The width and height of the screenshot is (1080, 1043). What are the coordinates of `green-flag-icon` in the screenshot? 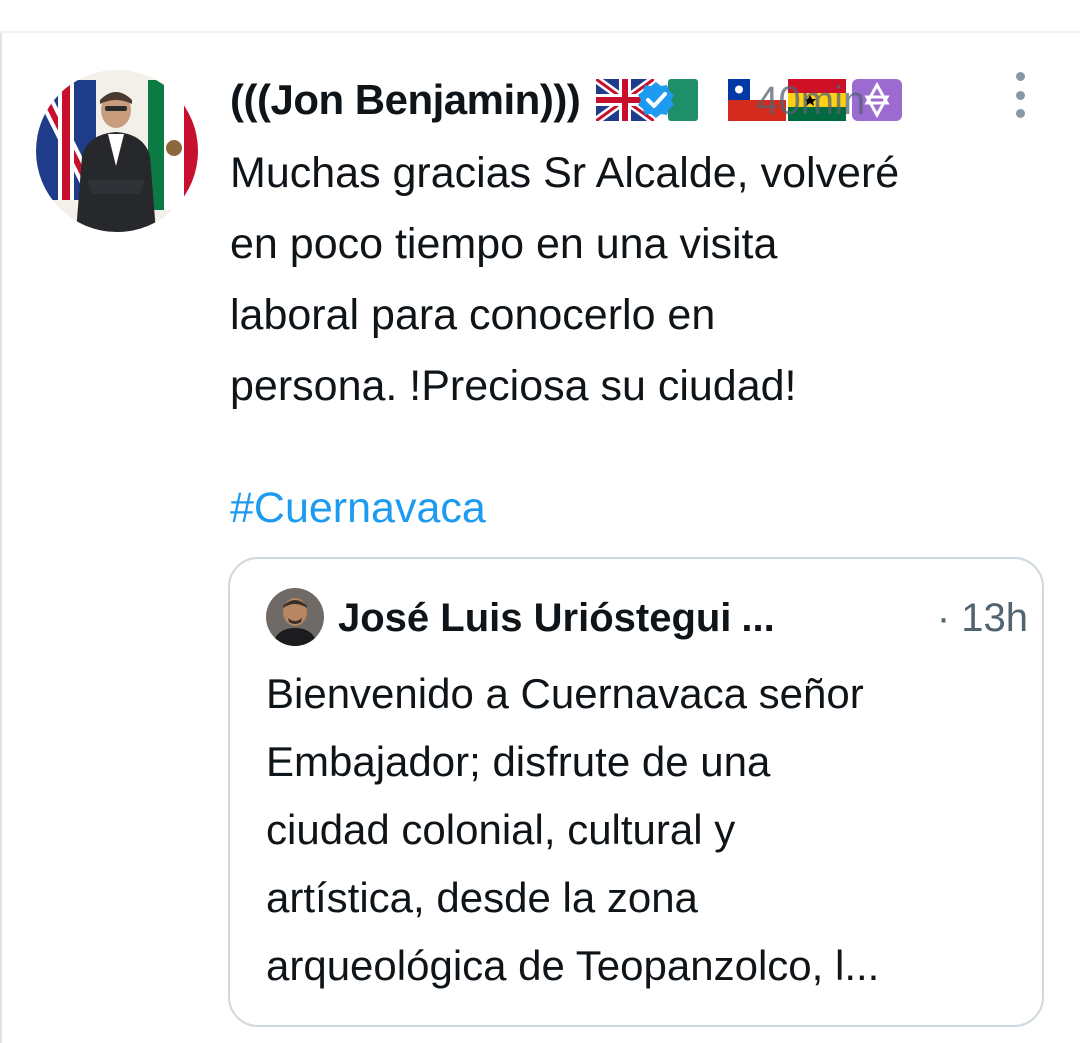 It's located at (697, 100).